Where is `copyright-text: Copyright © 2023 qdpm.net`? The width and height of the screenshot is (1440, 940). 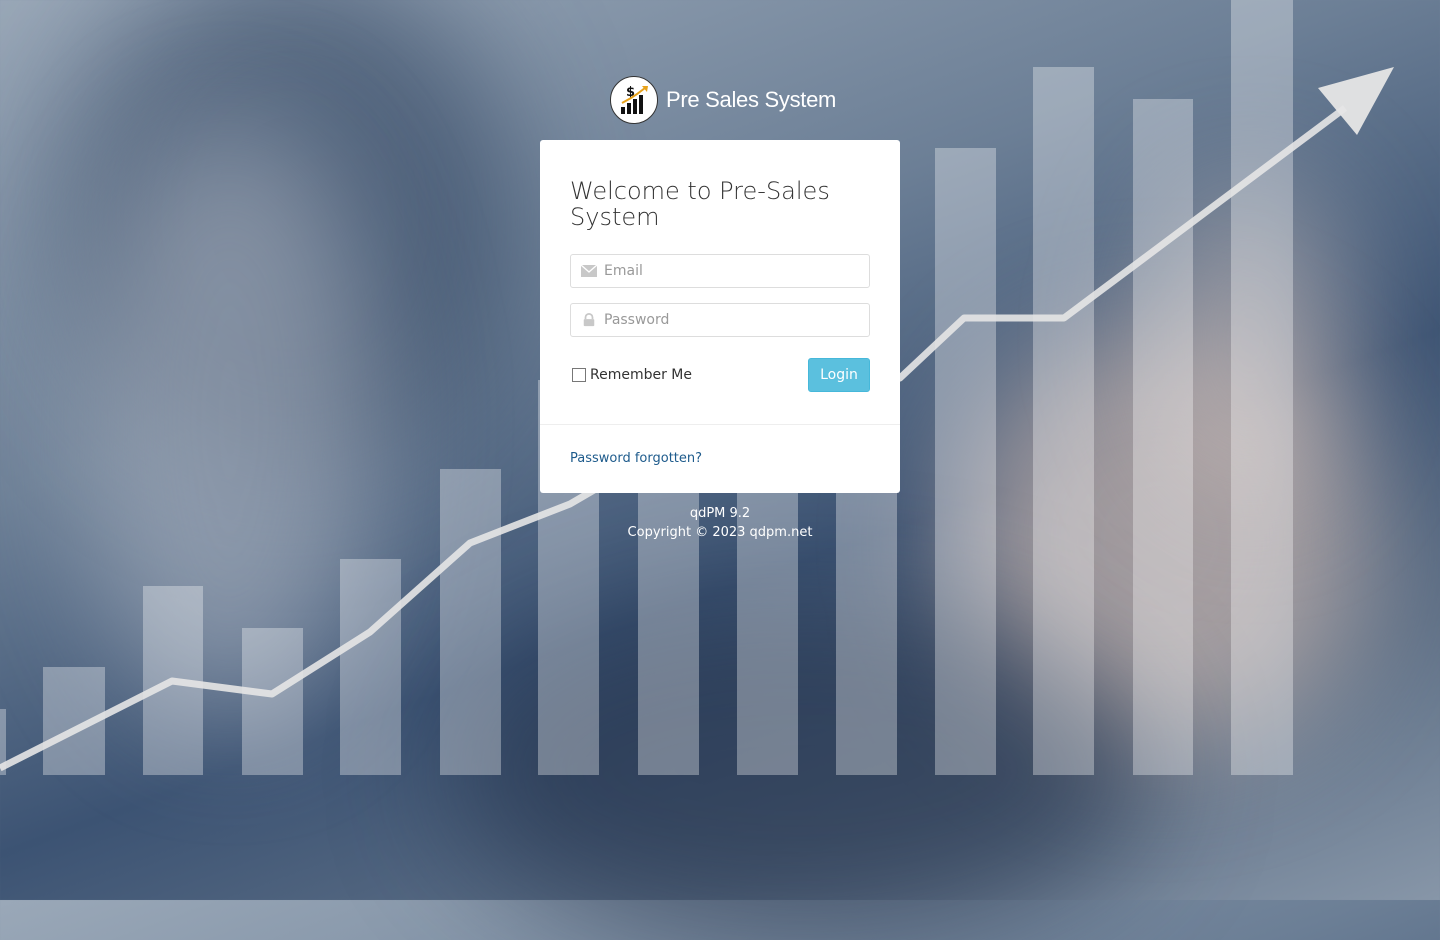 copyright-text: Copyright © 2023 qdpm.net is located at coordinates (720, 532).